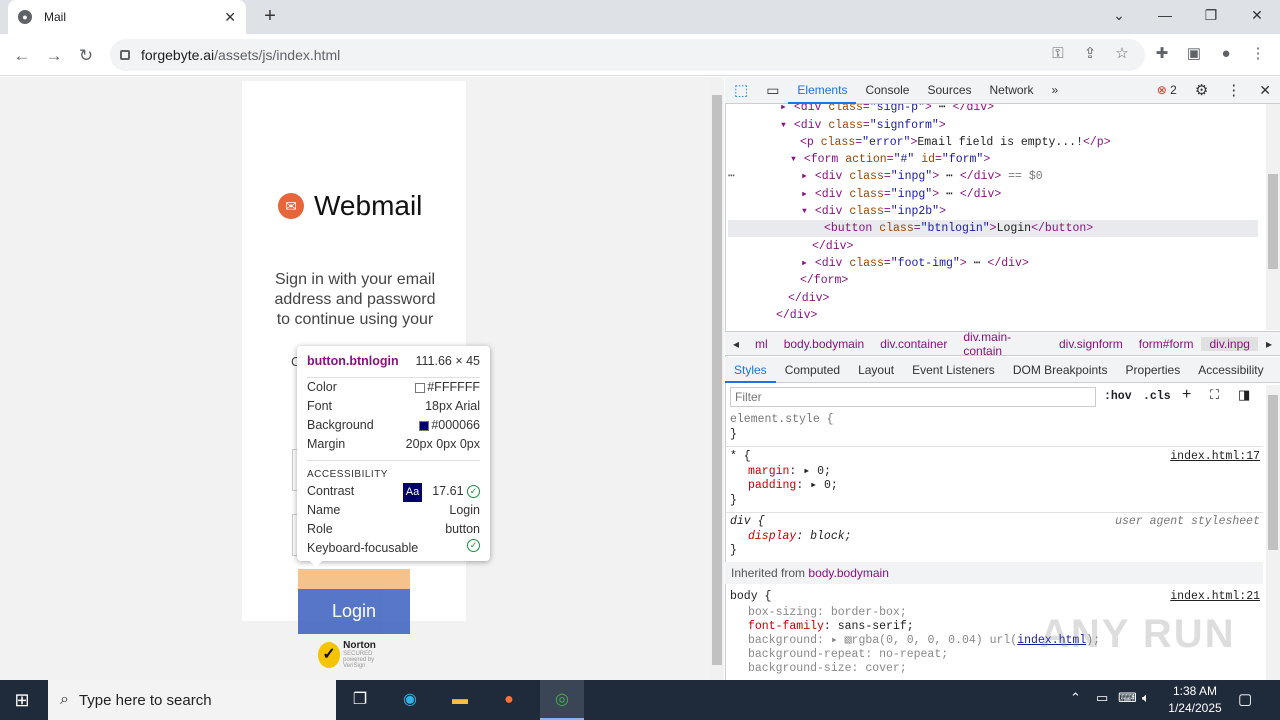 The height and width of the screenshot is (720, 1280). I want to click on styles-filter-input: Filter, so click(913, 397).